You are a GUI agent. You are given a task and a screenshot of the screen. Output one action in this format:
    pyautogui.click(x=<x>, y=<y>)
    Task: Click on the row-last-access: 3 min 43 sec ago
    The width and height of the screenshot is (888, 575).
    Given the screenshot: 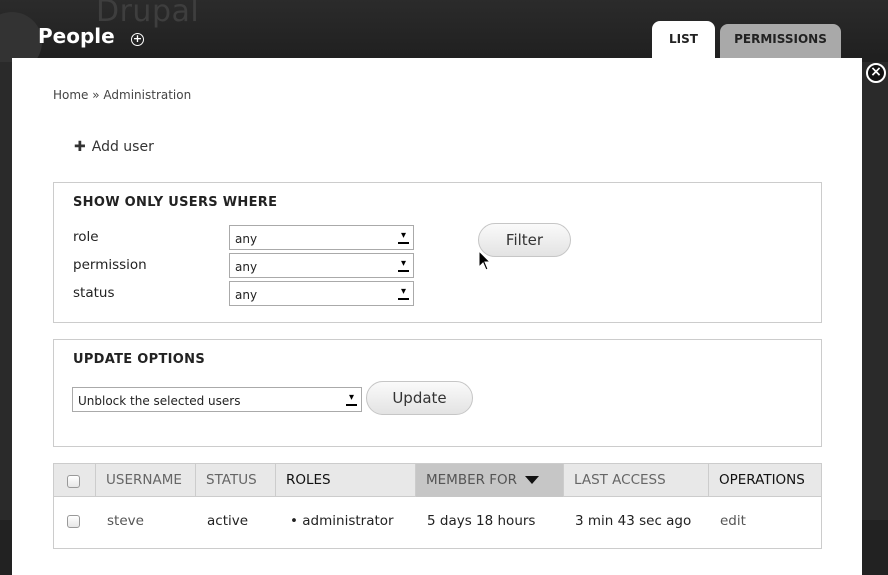 What is the action you would take?
    pyautogui.click(x=633, y=521)
    